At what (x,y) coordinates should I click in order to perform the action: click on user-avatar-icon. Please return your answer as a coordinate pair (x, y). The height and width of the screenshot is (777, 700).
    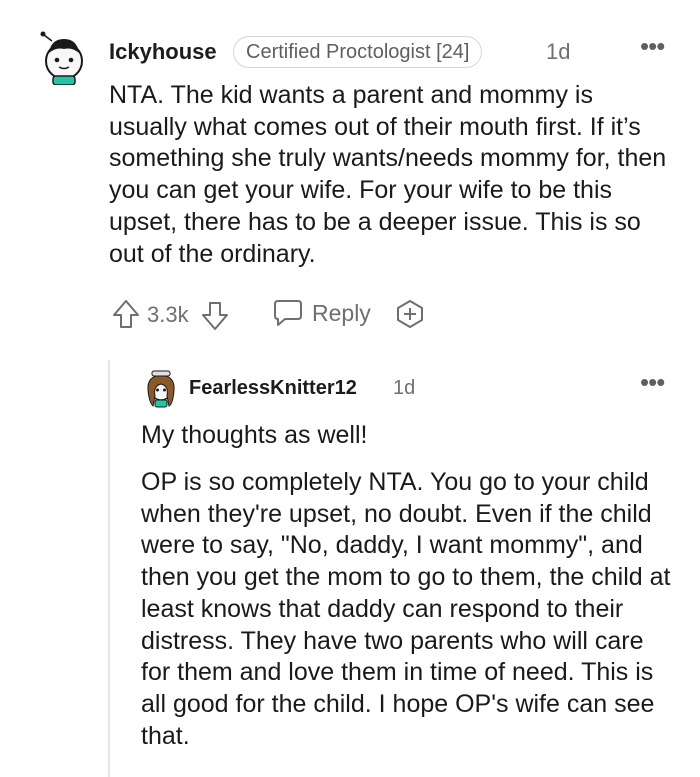
    Looking at the image, I should click on (64, 56).